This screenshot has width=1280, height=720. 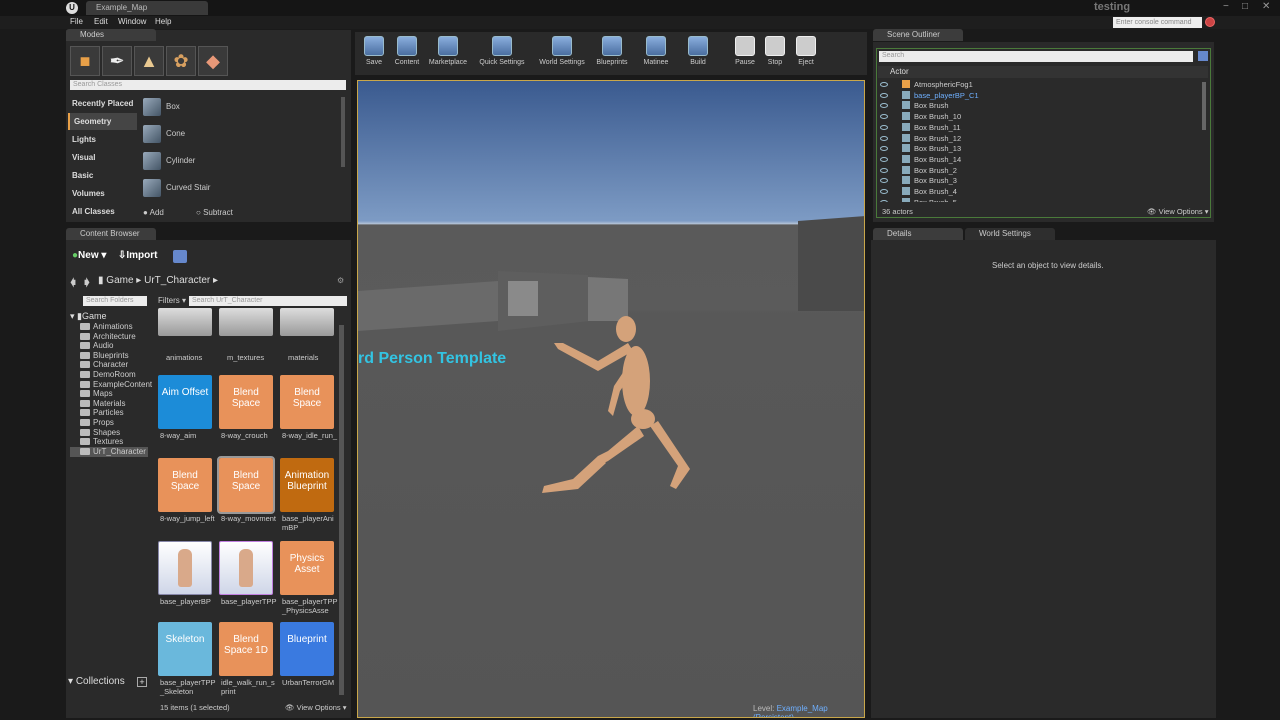 What do you see at coordinates (656, 54) in the screenshot?
I see `matinee-button: Matinee` at bounding box center [656, 54].